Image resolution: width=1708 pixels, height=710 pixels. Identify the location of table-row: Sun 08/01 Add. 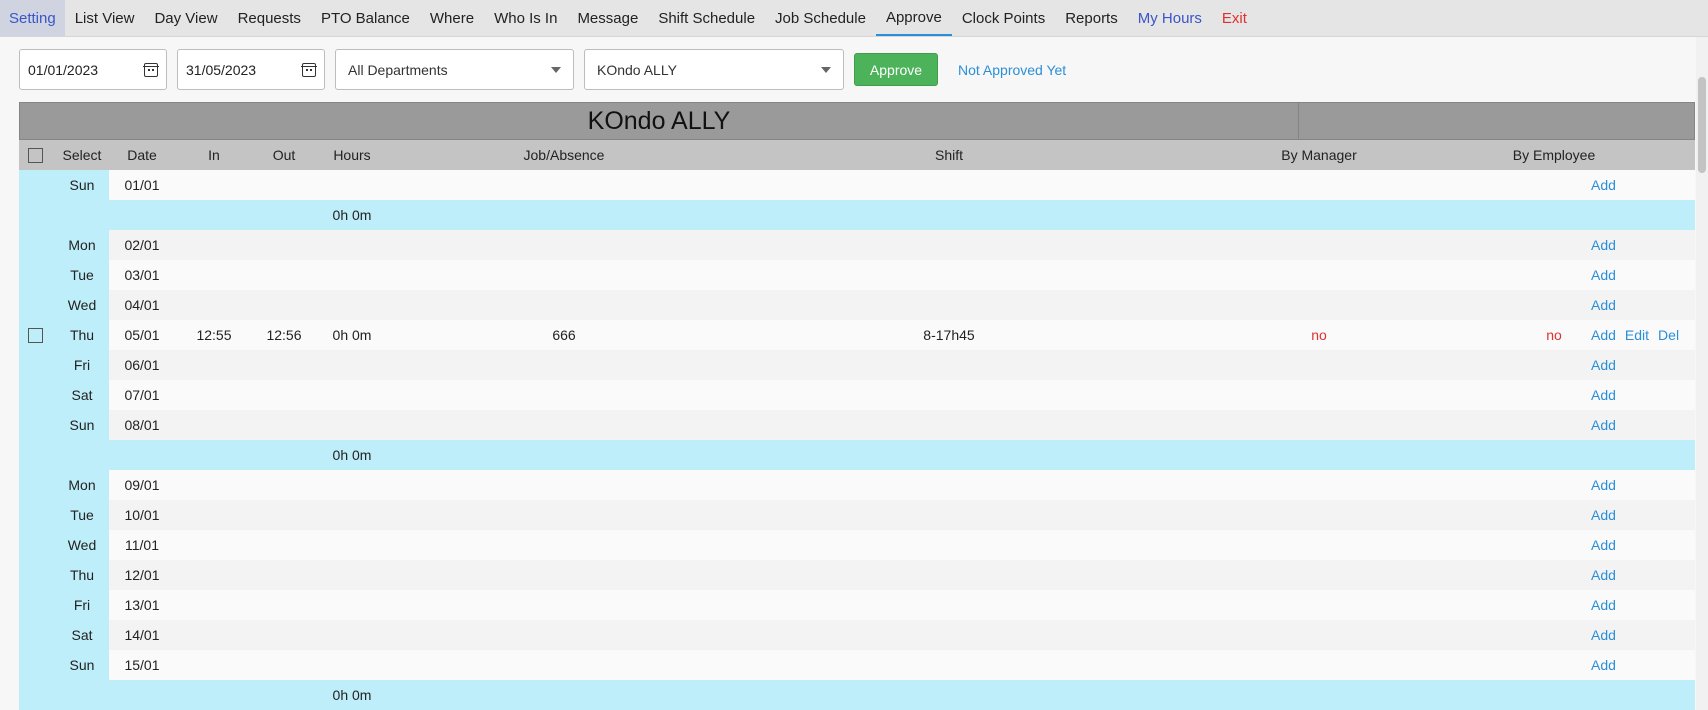
(857, 425).